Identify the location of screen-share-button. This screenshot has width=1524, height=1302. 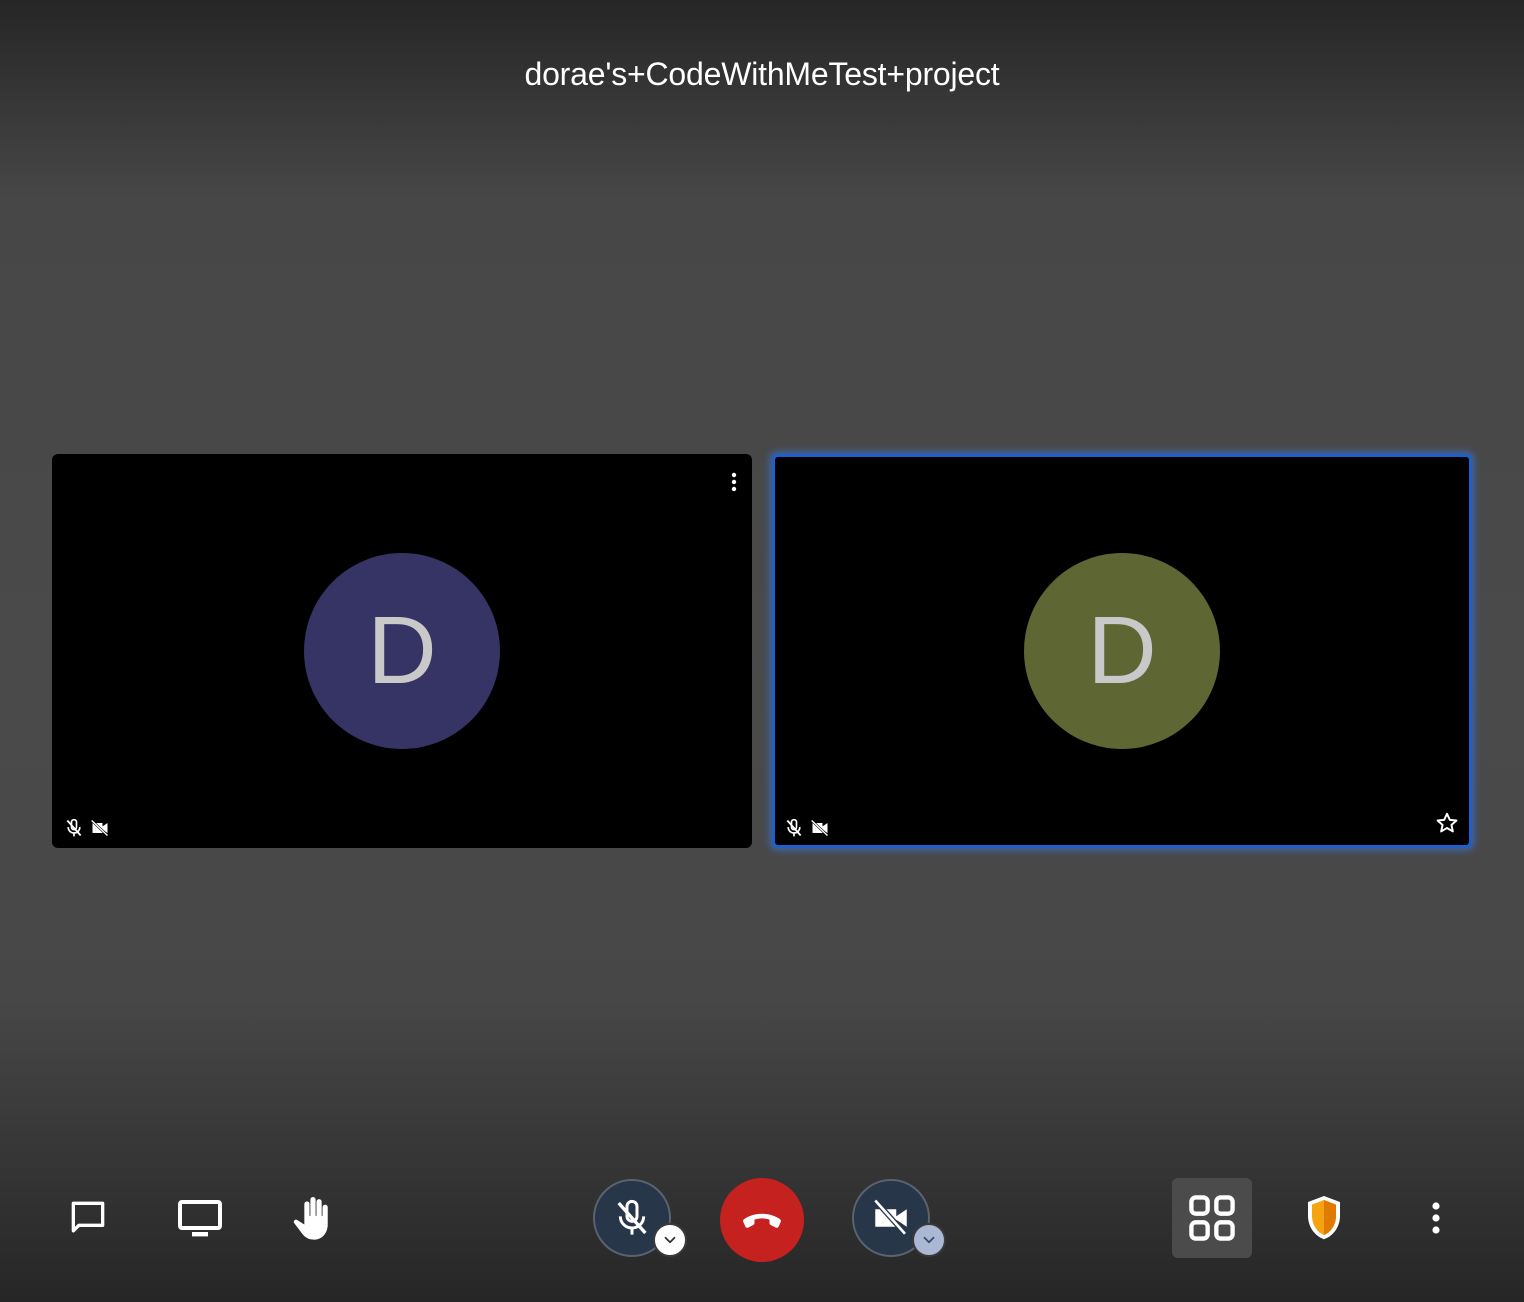
(200, 1218).